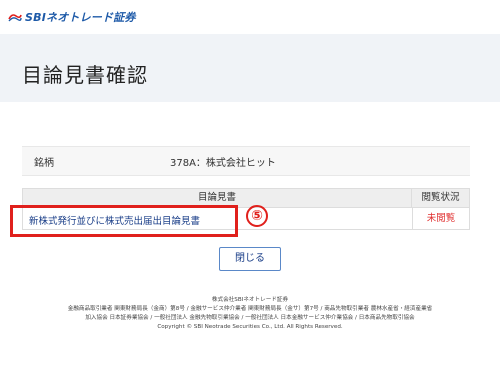  I want to click on logo: SBIネオトレード証券, so click(72, 17).